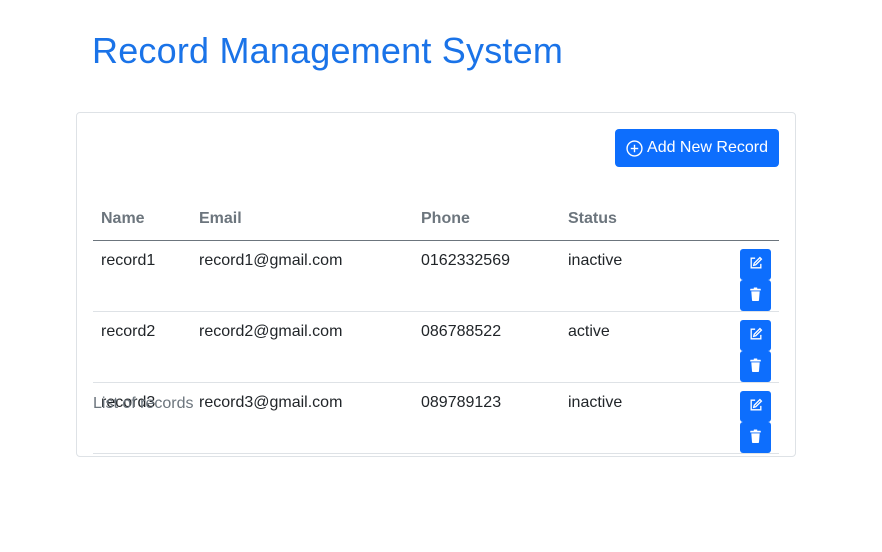 The width and height of the screenshot is (882, 552). What do you see at coordinates (142, 276) in the screenshot?
I see `cell-name: record1` at bounding box center [142, 276].